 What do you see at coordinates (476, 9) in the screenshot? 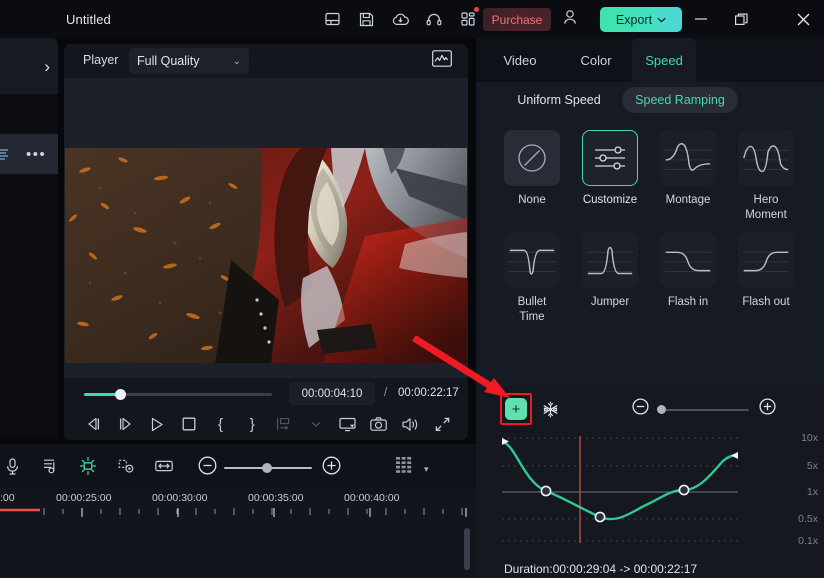
I see `notification-badge` at bounding box center [476, 9].